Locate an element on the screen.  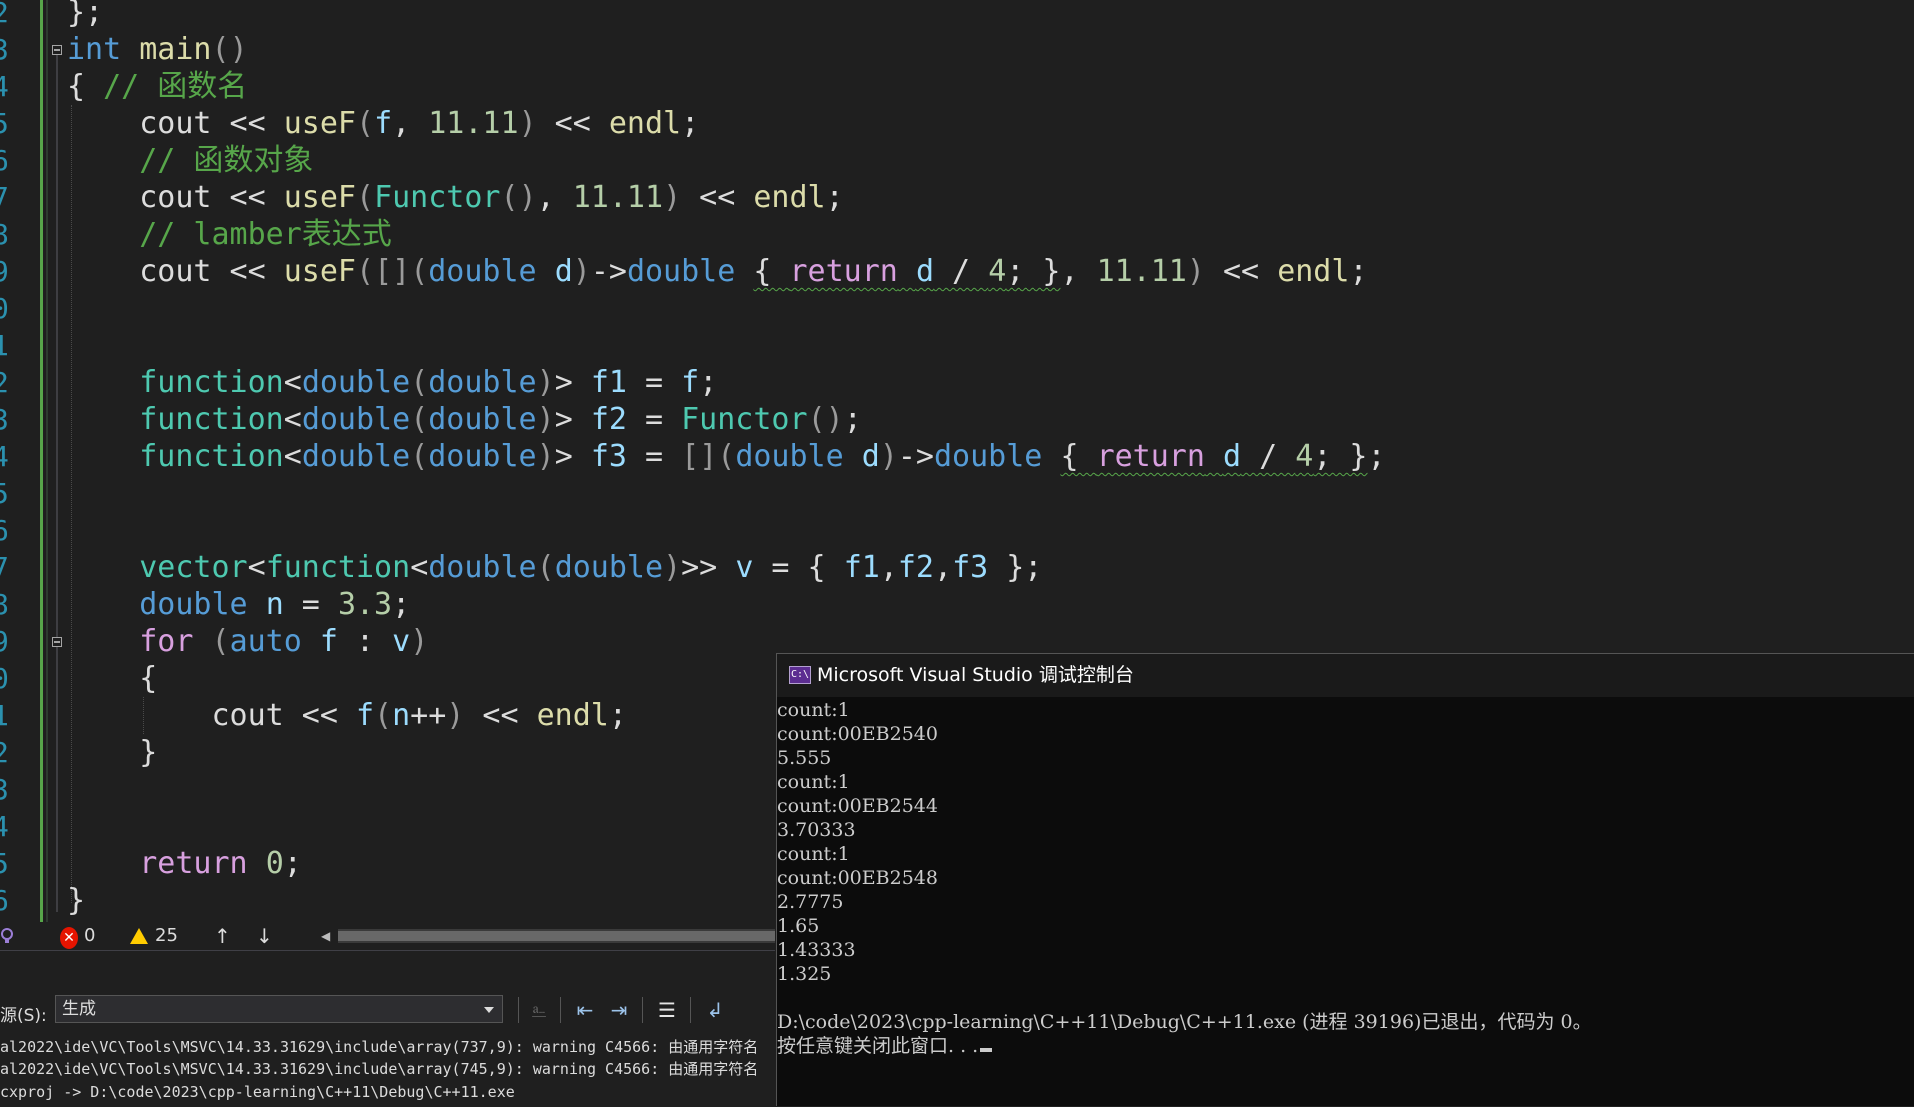
console-cursor is located at coordinates (986, 1050).